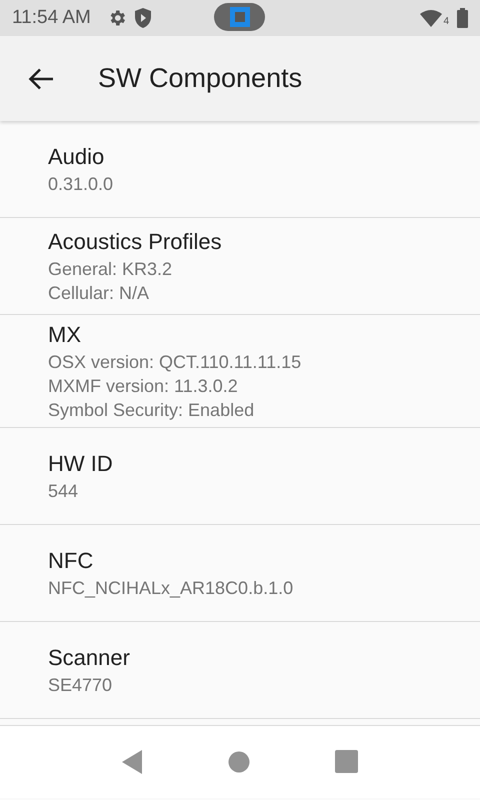  I want to click on back-arrow-icon, so click(41, 79).